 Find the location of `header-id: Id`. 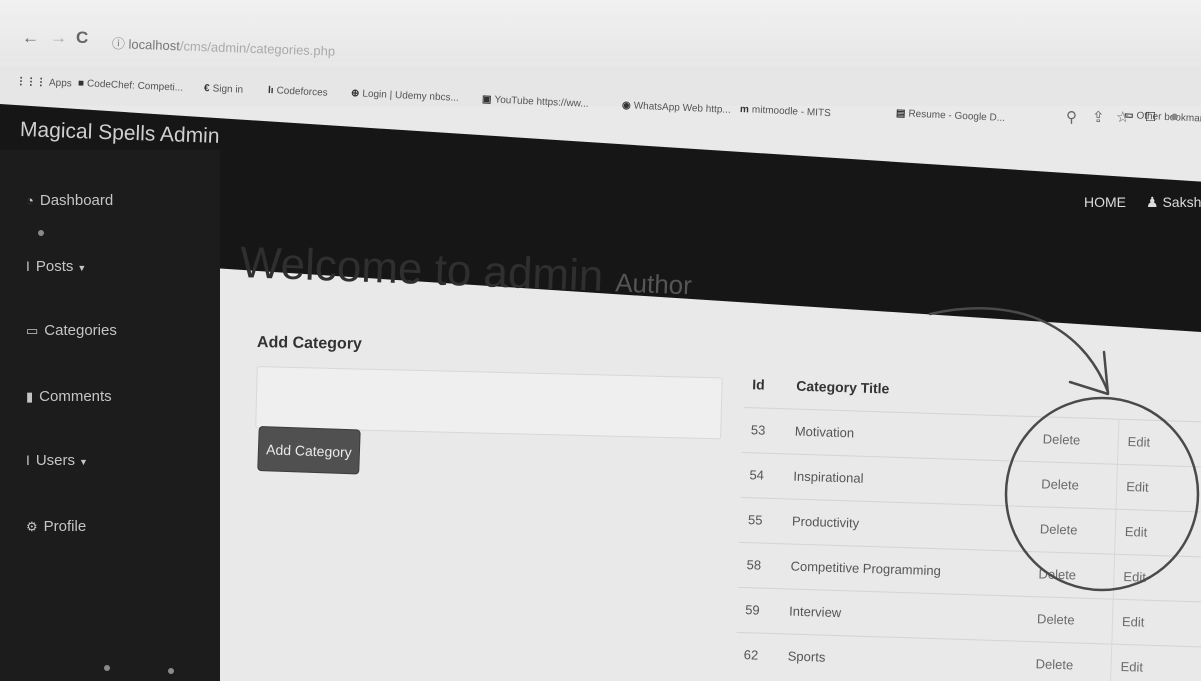

header-id: Id is located at coordinates (759, 384).